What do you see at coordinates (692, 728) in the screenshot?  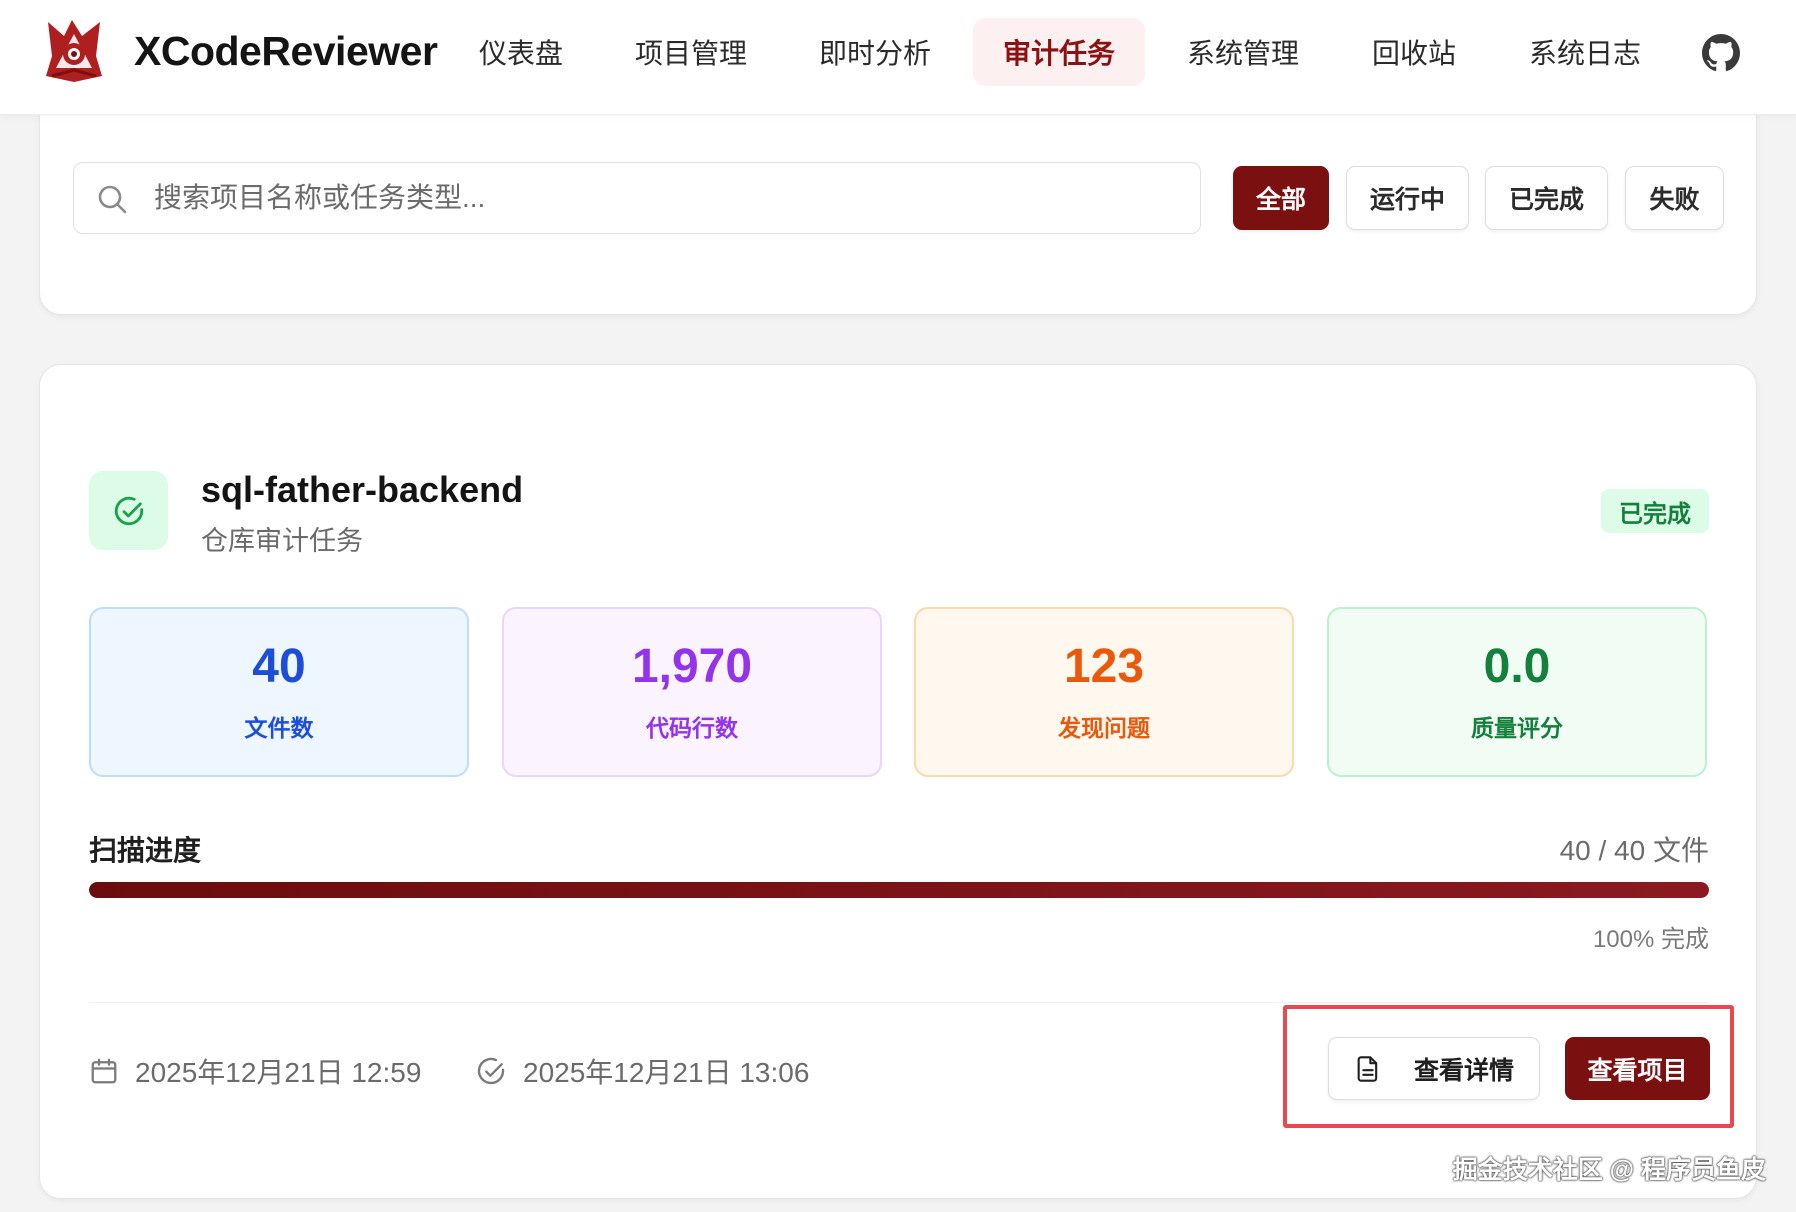 I see `stat-lines-label: 代码行数` at bounding box center [692, 728].